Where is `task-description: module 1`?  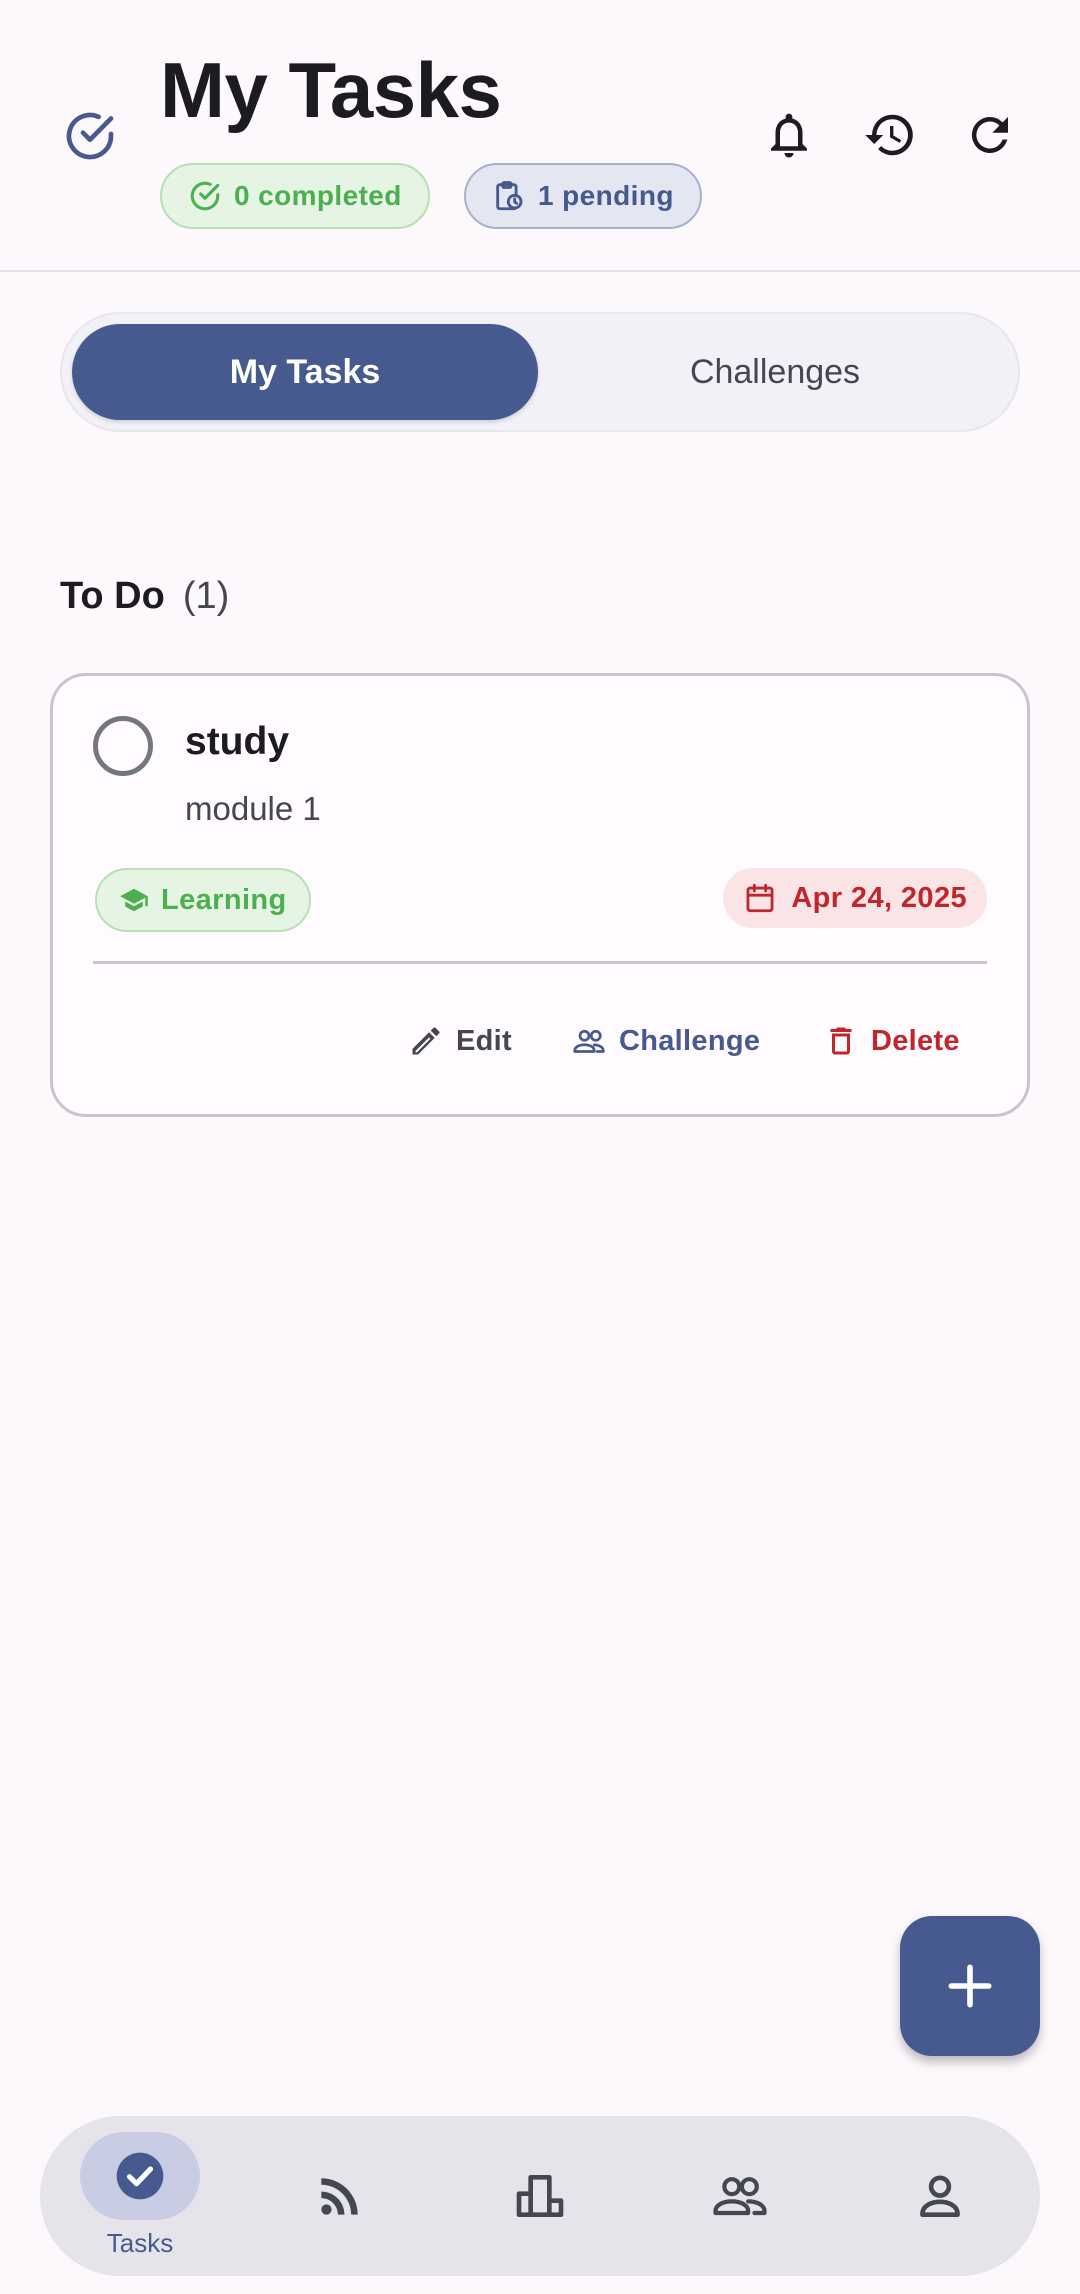
task-description: module 1 is located at coordinates (253, 808).